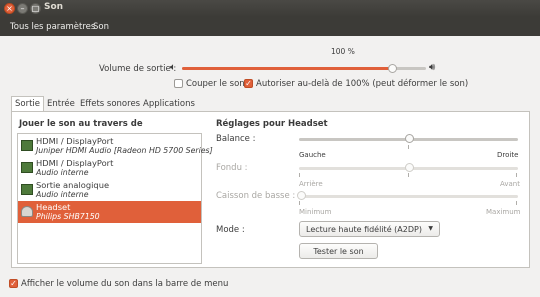 The width and height of the screenshot is (540, 297). What do you see at coordinates (287, 68) in the screenshot?
I see `output-volume-fill` at bounding box center [287, 68].